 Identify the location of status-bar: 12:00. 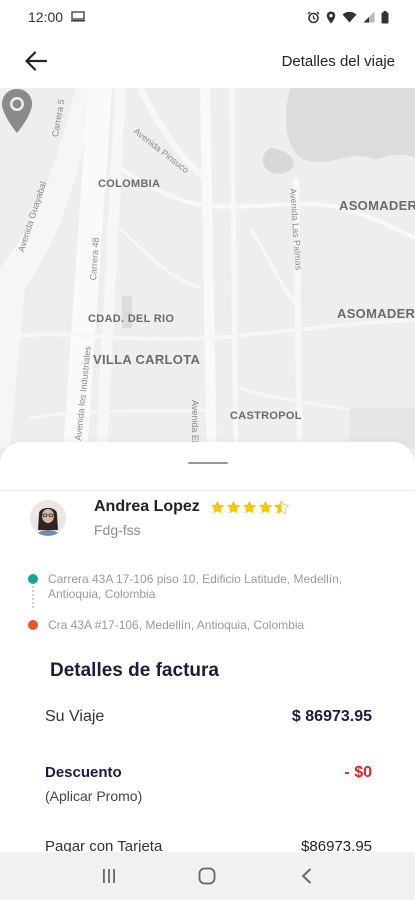
(207, 17).